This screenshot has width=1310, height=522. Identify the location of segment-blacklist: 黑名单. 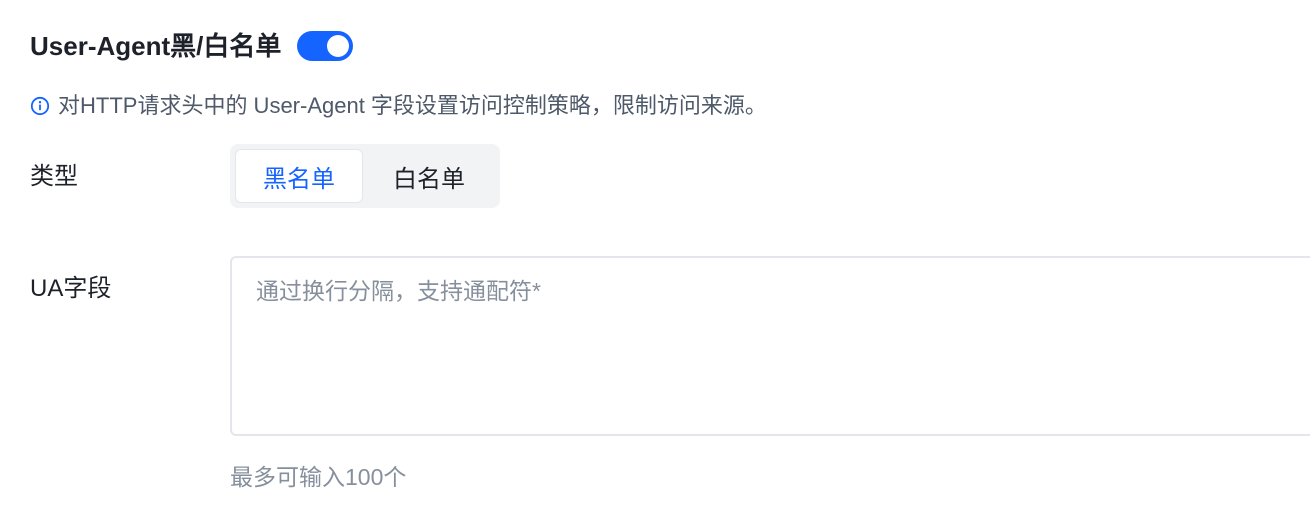
(299, 176).